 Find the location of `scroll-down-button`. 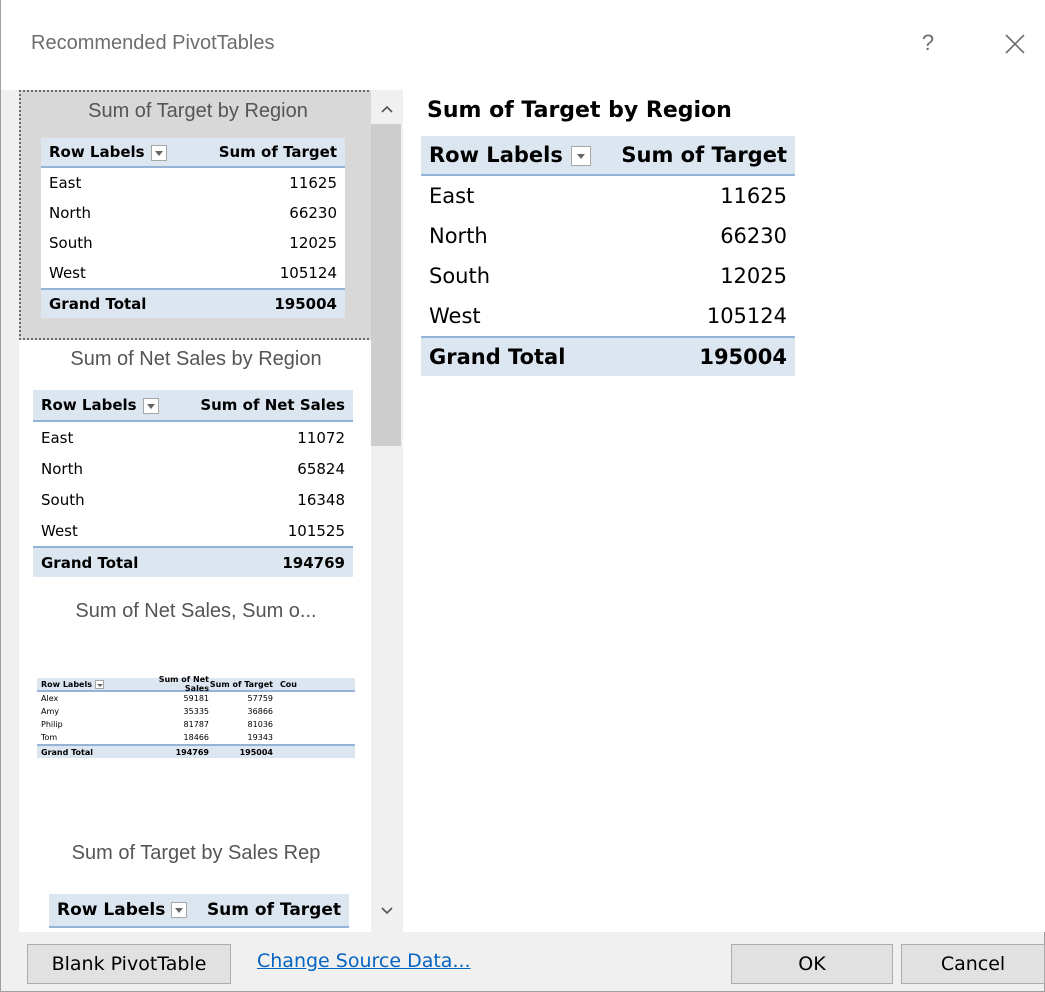

scroll-down-button is located at coordinates (387, 912).